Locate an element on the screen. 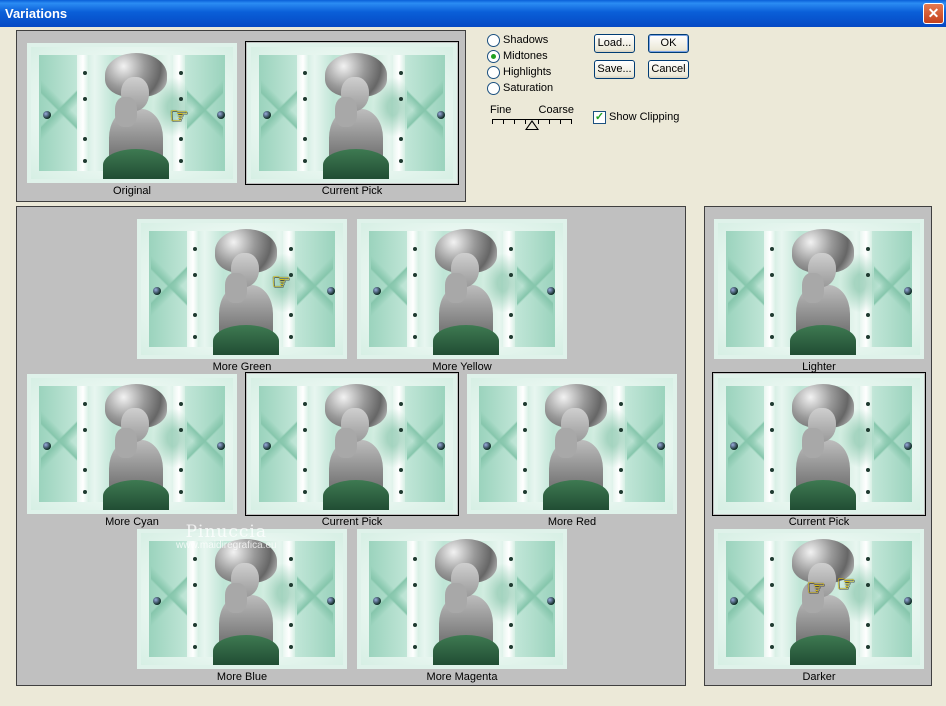 This screenshot has width=946, height=706. thumb-lighter-label: Lighter is located at coordinates (819, 367).